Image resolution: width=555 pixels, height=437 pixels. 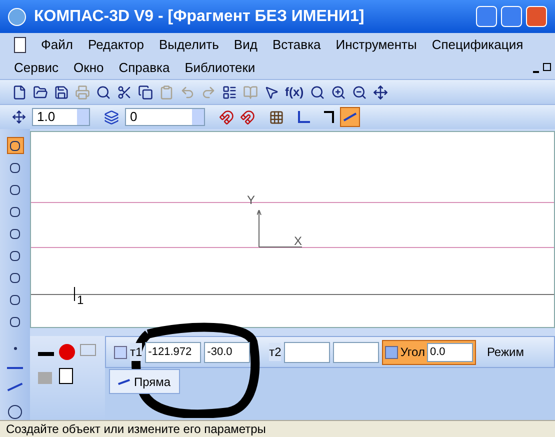 What do you see at coordinates (294, 92) in the screenshot?
I see `fx-button: f(x)` at bounding box center [294, 92].